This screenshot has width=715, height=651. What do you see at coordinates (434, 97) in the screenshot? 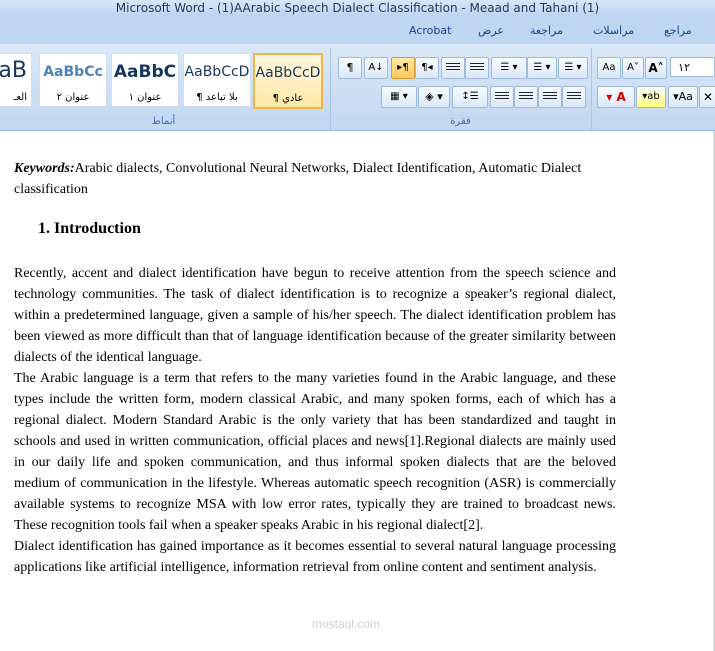
I see `shading-icon: ◈ ▾` at bounding box center [434, 97].